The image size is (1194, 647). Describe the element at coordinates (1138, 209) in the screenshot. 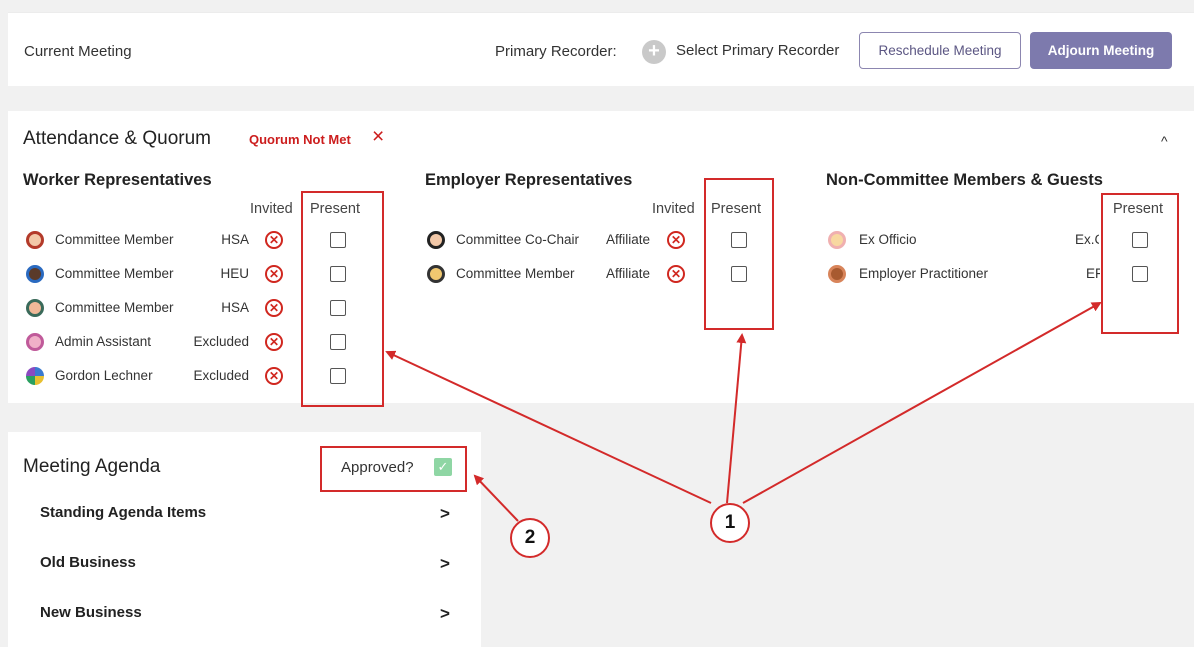

I see `guests-present-header: Present` at that location.